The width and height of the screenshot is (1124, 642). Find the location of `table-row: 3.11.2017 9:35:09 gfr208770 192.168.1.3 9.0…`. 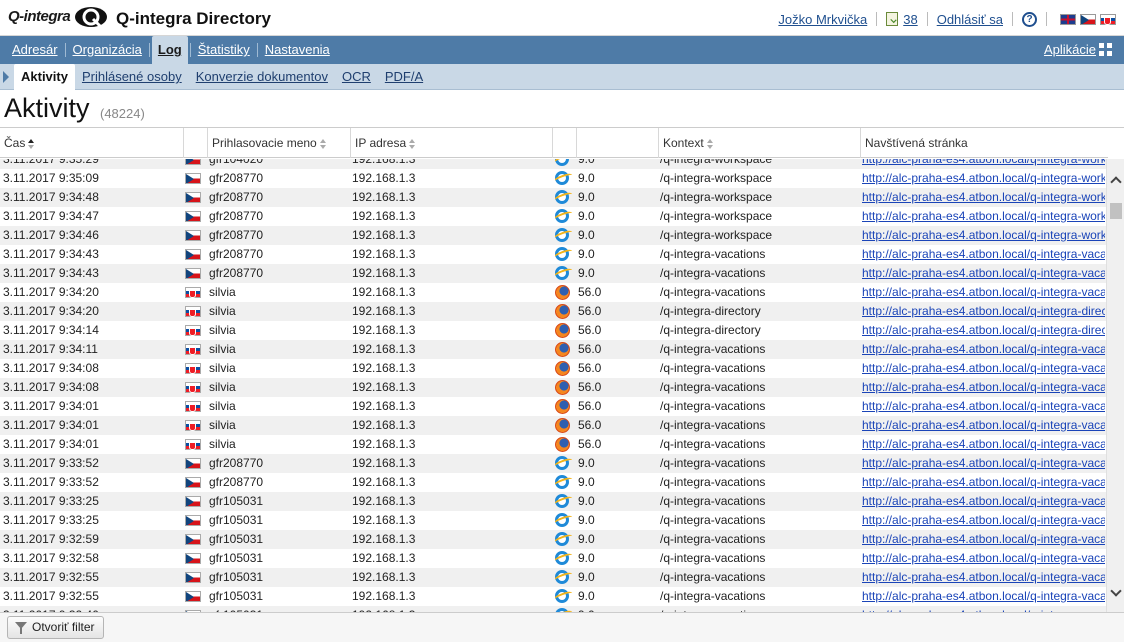

table-row: 3.11.2017 9:35:09 gfr208770 192.168.1.3 9.0… is located at coordinates (553, 178).